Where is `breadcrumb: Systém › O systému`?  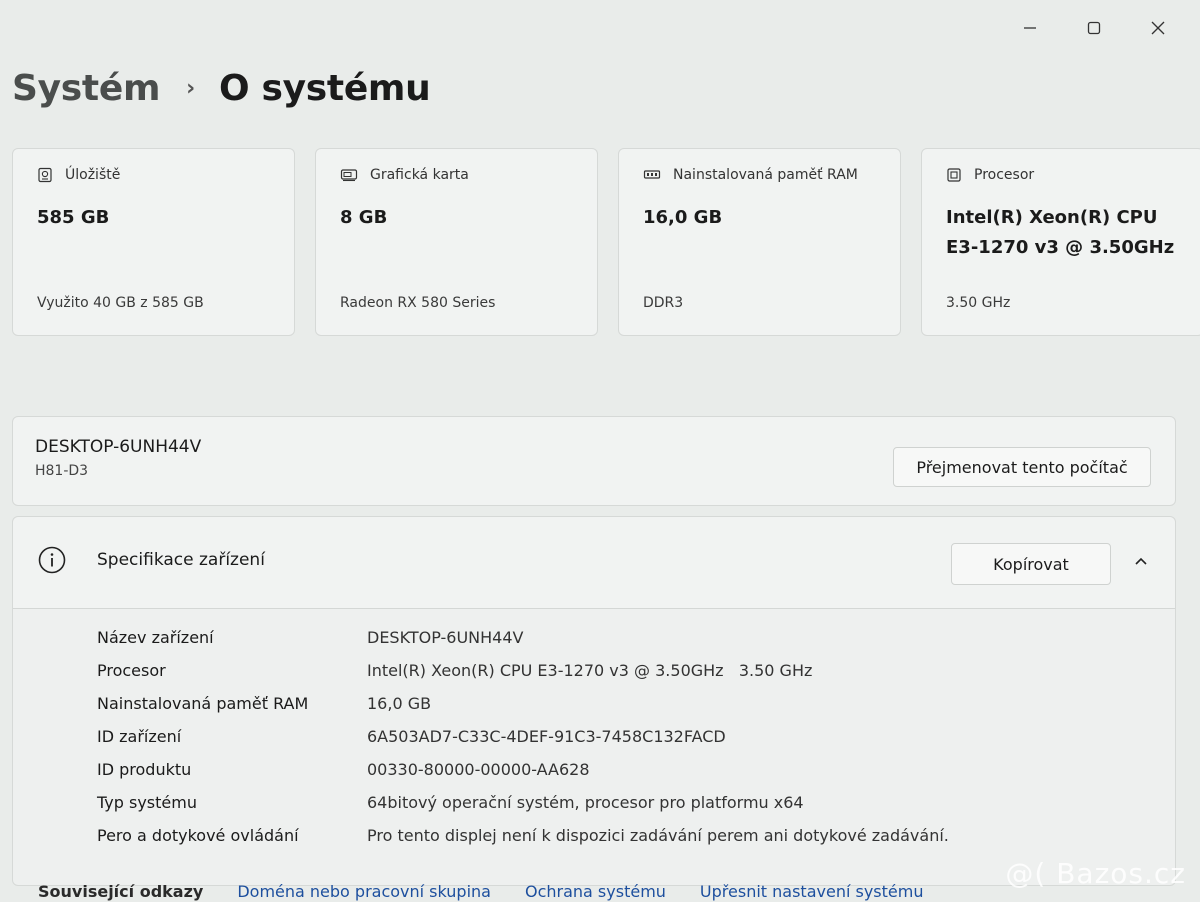
breadcrumb: Systém › O systému is located at coordinates (221, 88).